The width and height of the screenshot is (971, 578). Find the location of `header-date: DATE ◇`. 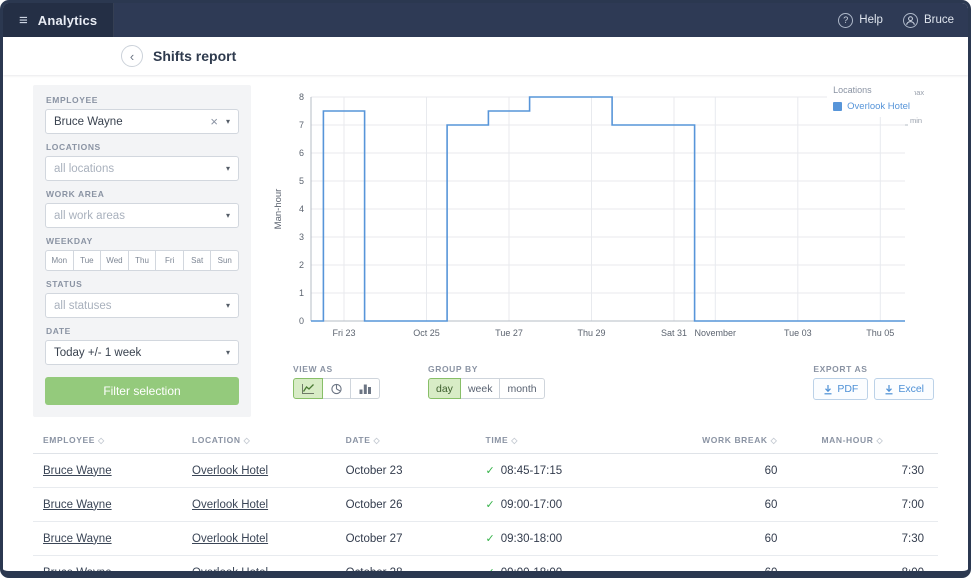

header-date: DATE ◇ is located at coordinates (405, 440).